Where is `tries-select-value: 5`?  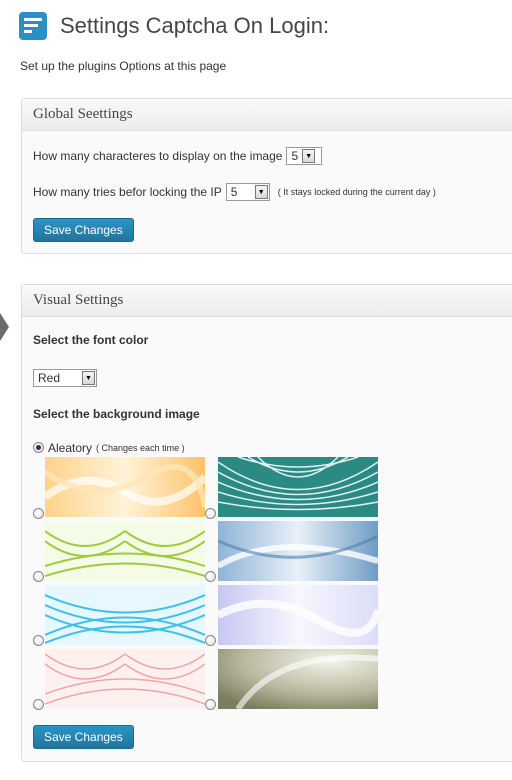 tries-select-value: 5 is located at coordinates (234, 192).